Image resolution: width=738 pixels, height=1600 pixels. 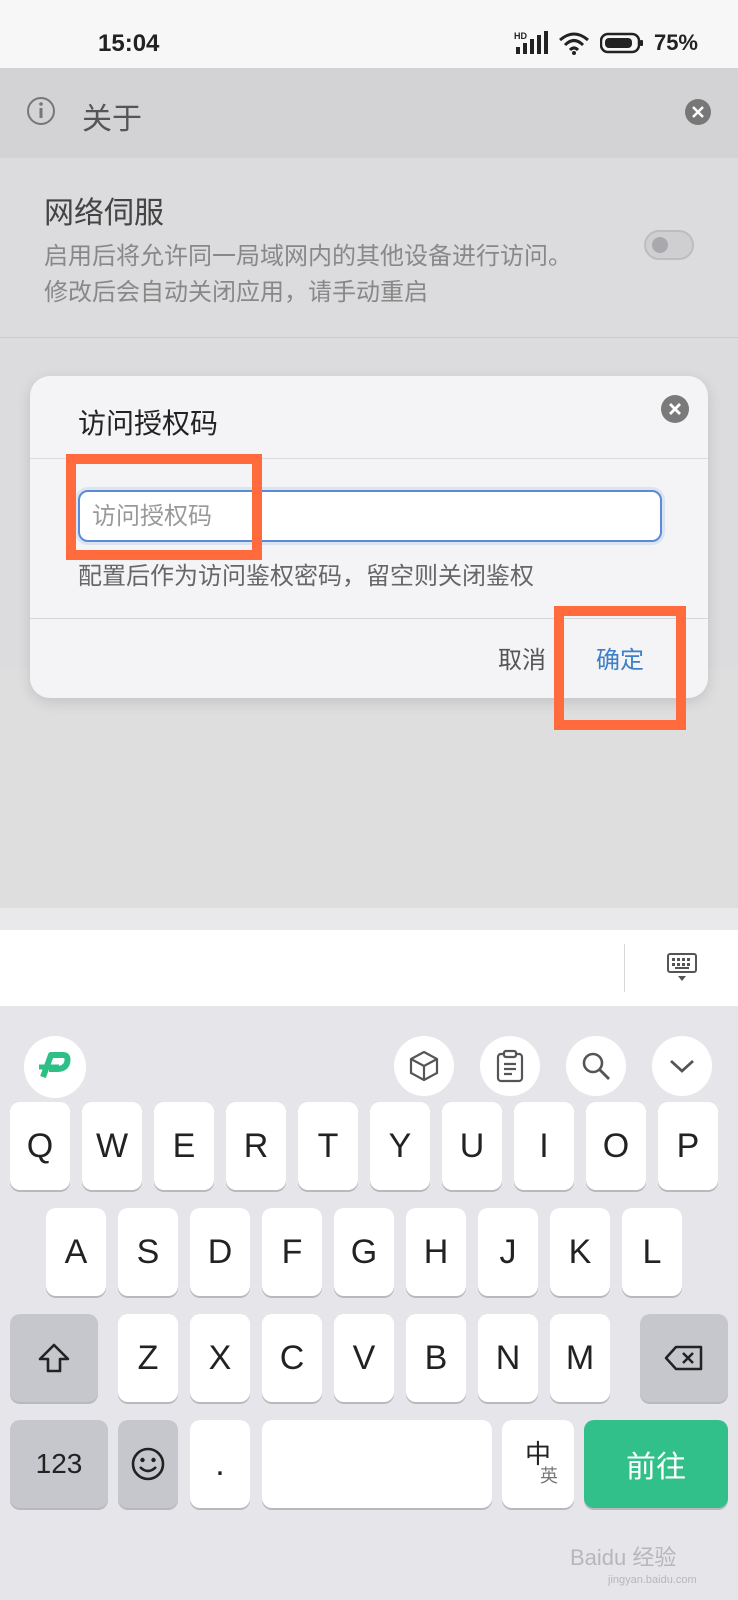 What do you see at coordinates (59, 1464) in the screenshot?
I see `numbers-key: 123` at bounding box center [59, 1464].